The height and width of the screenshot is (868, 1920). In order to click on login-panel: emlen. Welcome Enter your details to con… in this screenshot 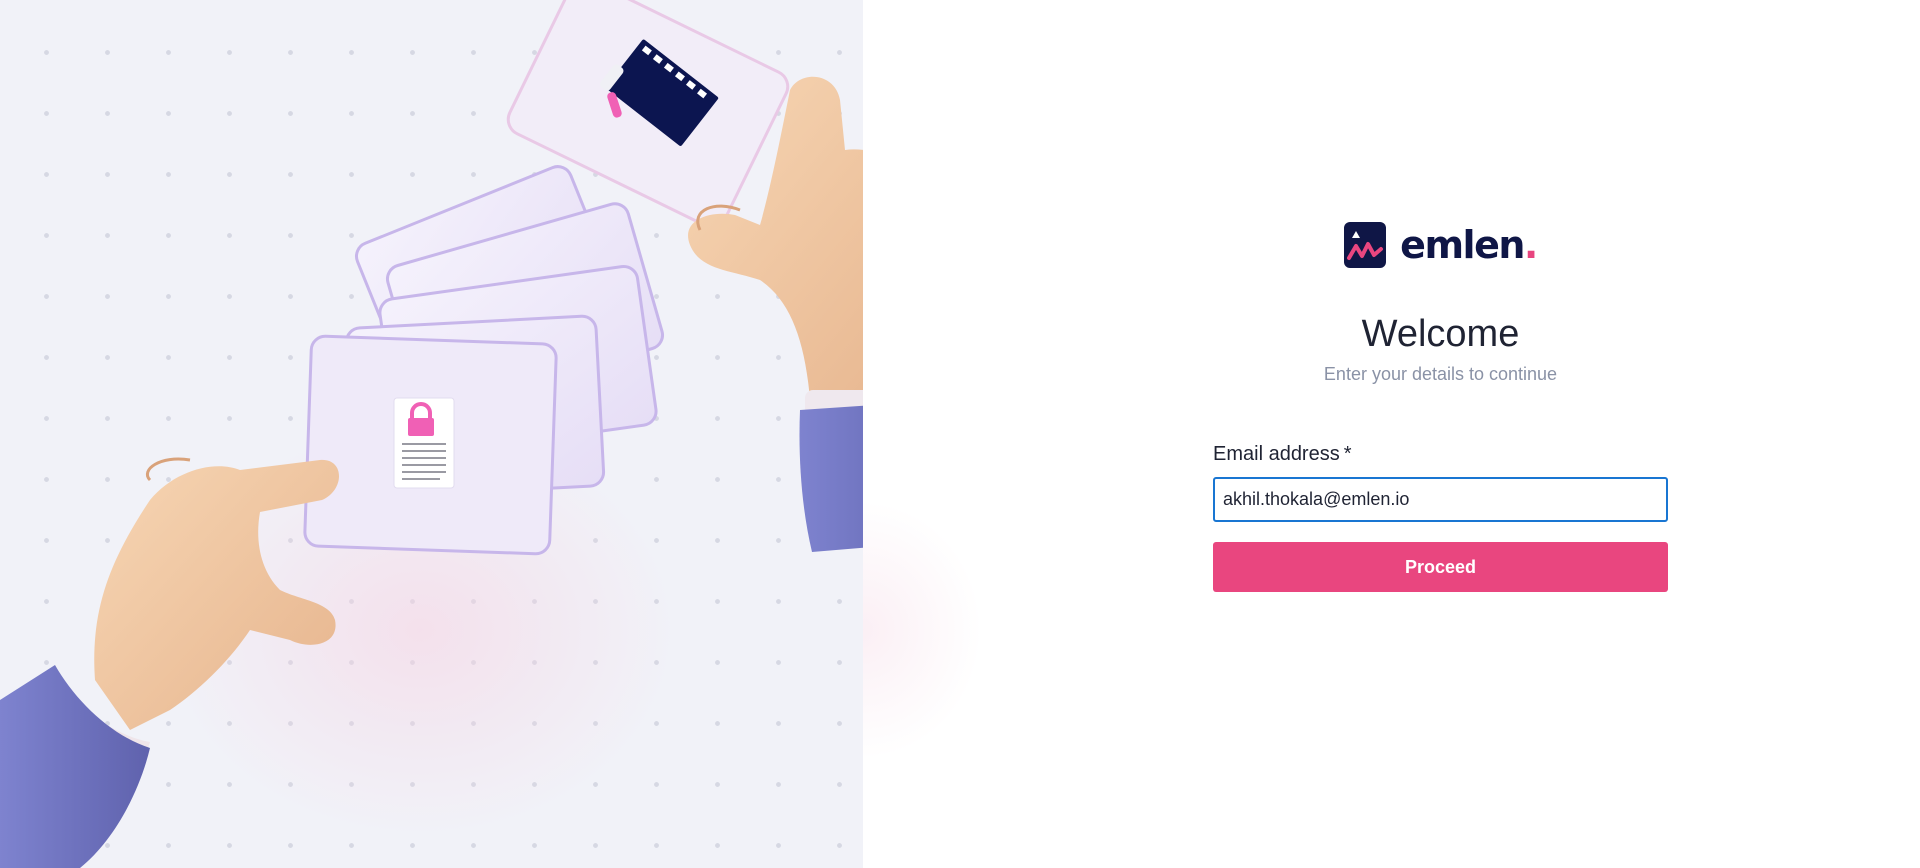, I will do `click(1440, 406)`.